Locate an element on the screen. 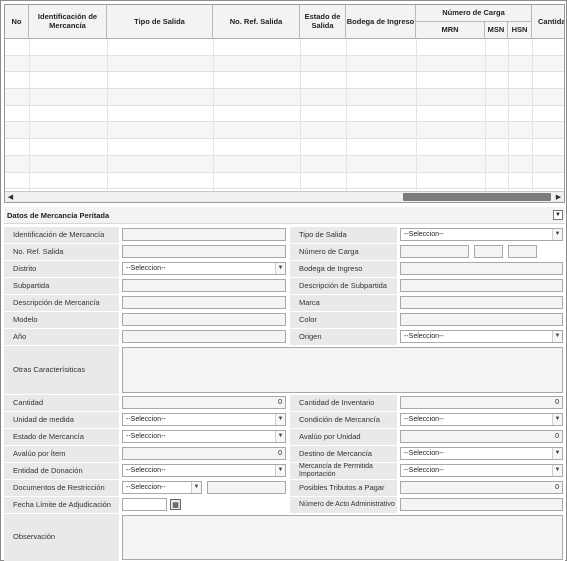 This screenshot has height=561, width=567. col-numero-carga: Número de Carga is located at coordinates (474, 13).